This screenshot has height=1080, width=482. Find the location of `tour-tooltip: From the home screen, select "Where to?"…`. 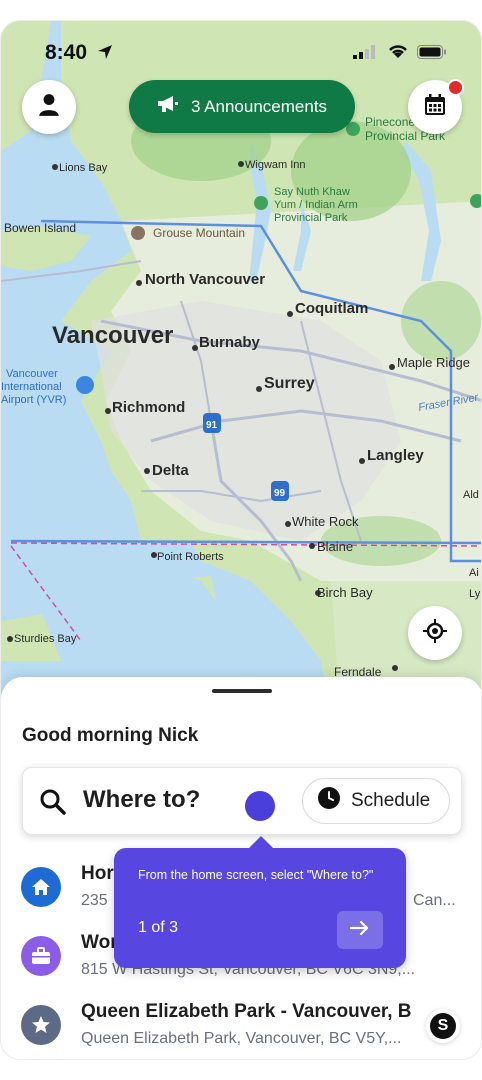

tour-tooltip: From the home screen, select "Where to?"… is located at coordinates (260, 902).